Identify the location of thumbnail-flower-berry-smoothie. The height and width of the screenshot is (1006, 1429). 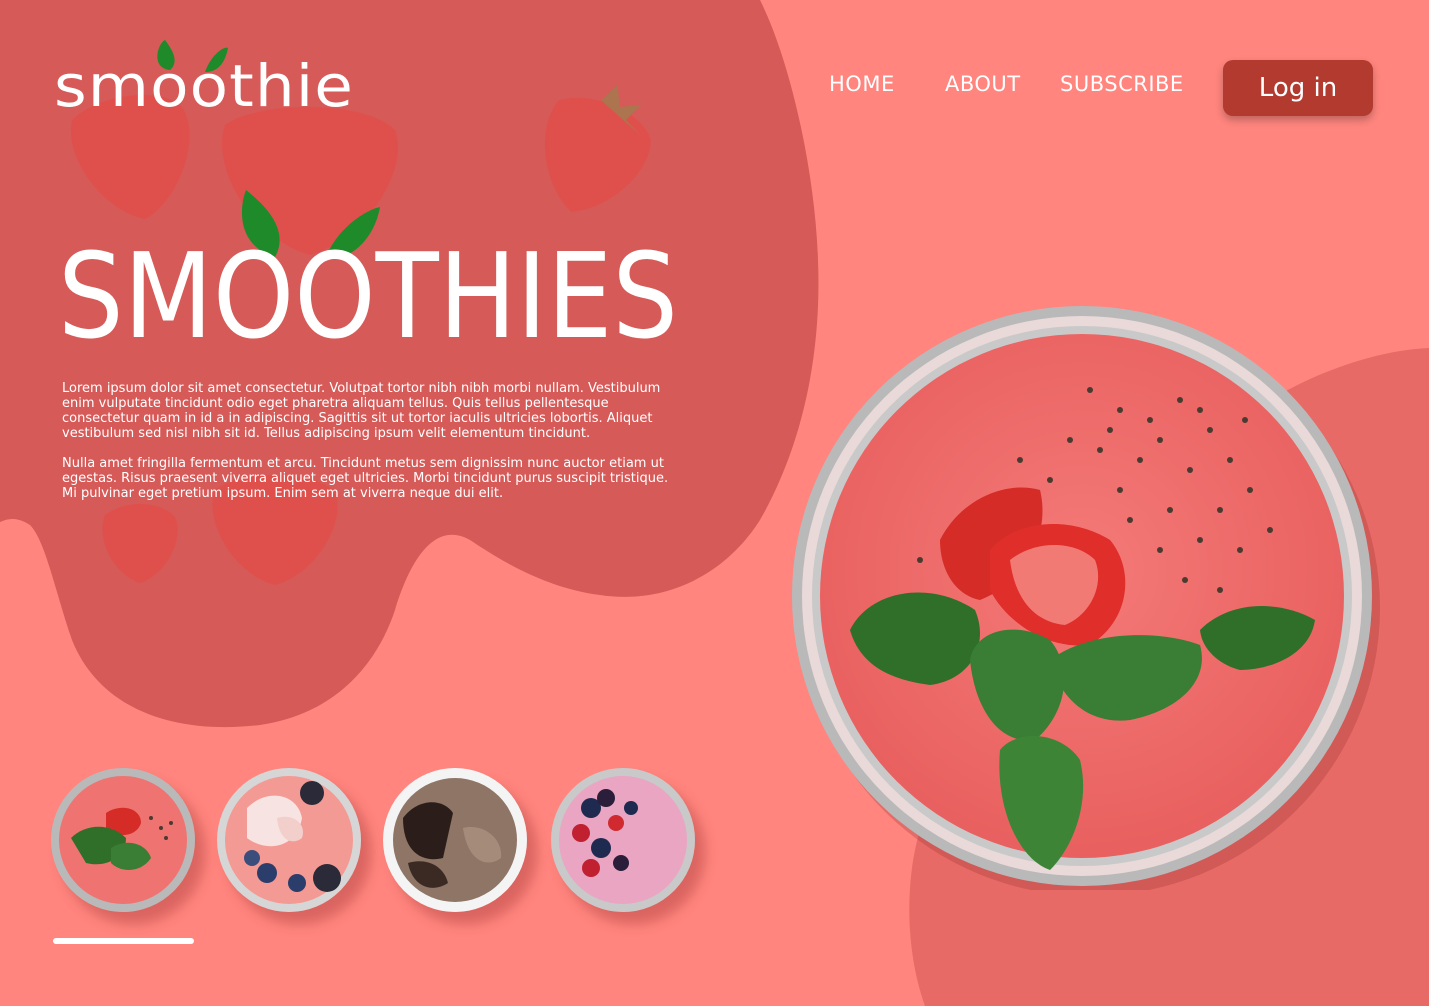
(289, 840).